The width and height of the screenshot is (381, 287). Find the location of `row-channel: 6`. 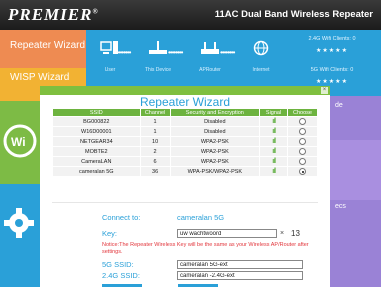

row-channel: 6 is located at coordinates (155, 161).